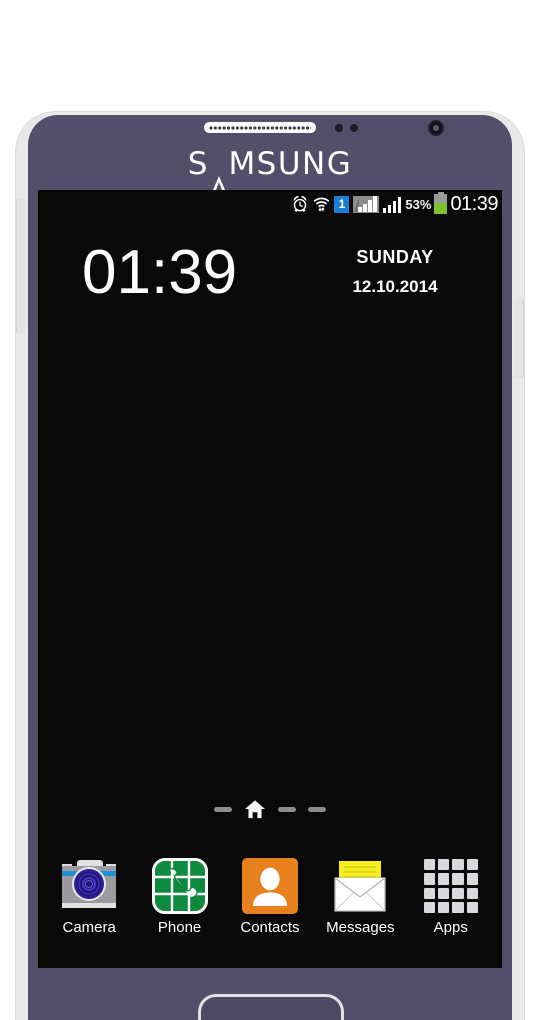  What do you see at coordinates (89, 886) in the screenshot?
I see `camera-icon` at bounding box center [89, 886].